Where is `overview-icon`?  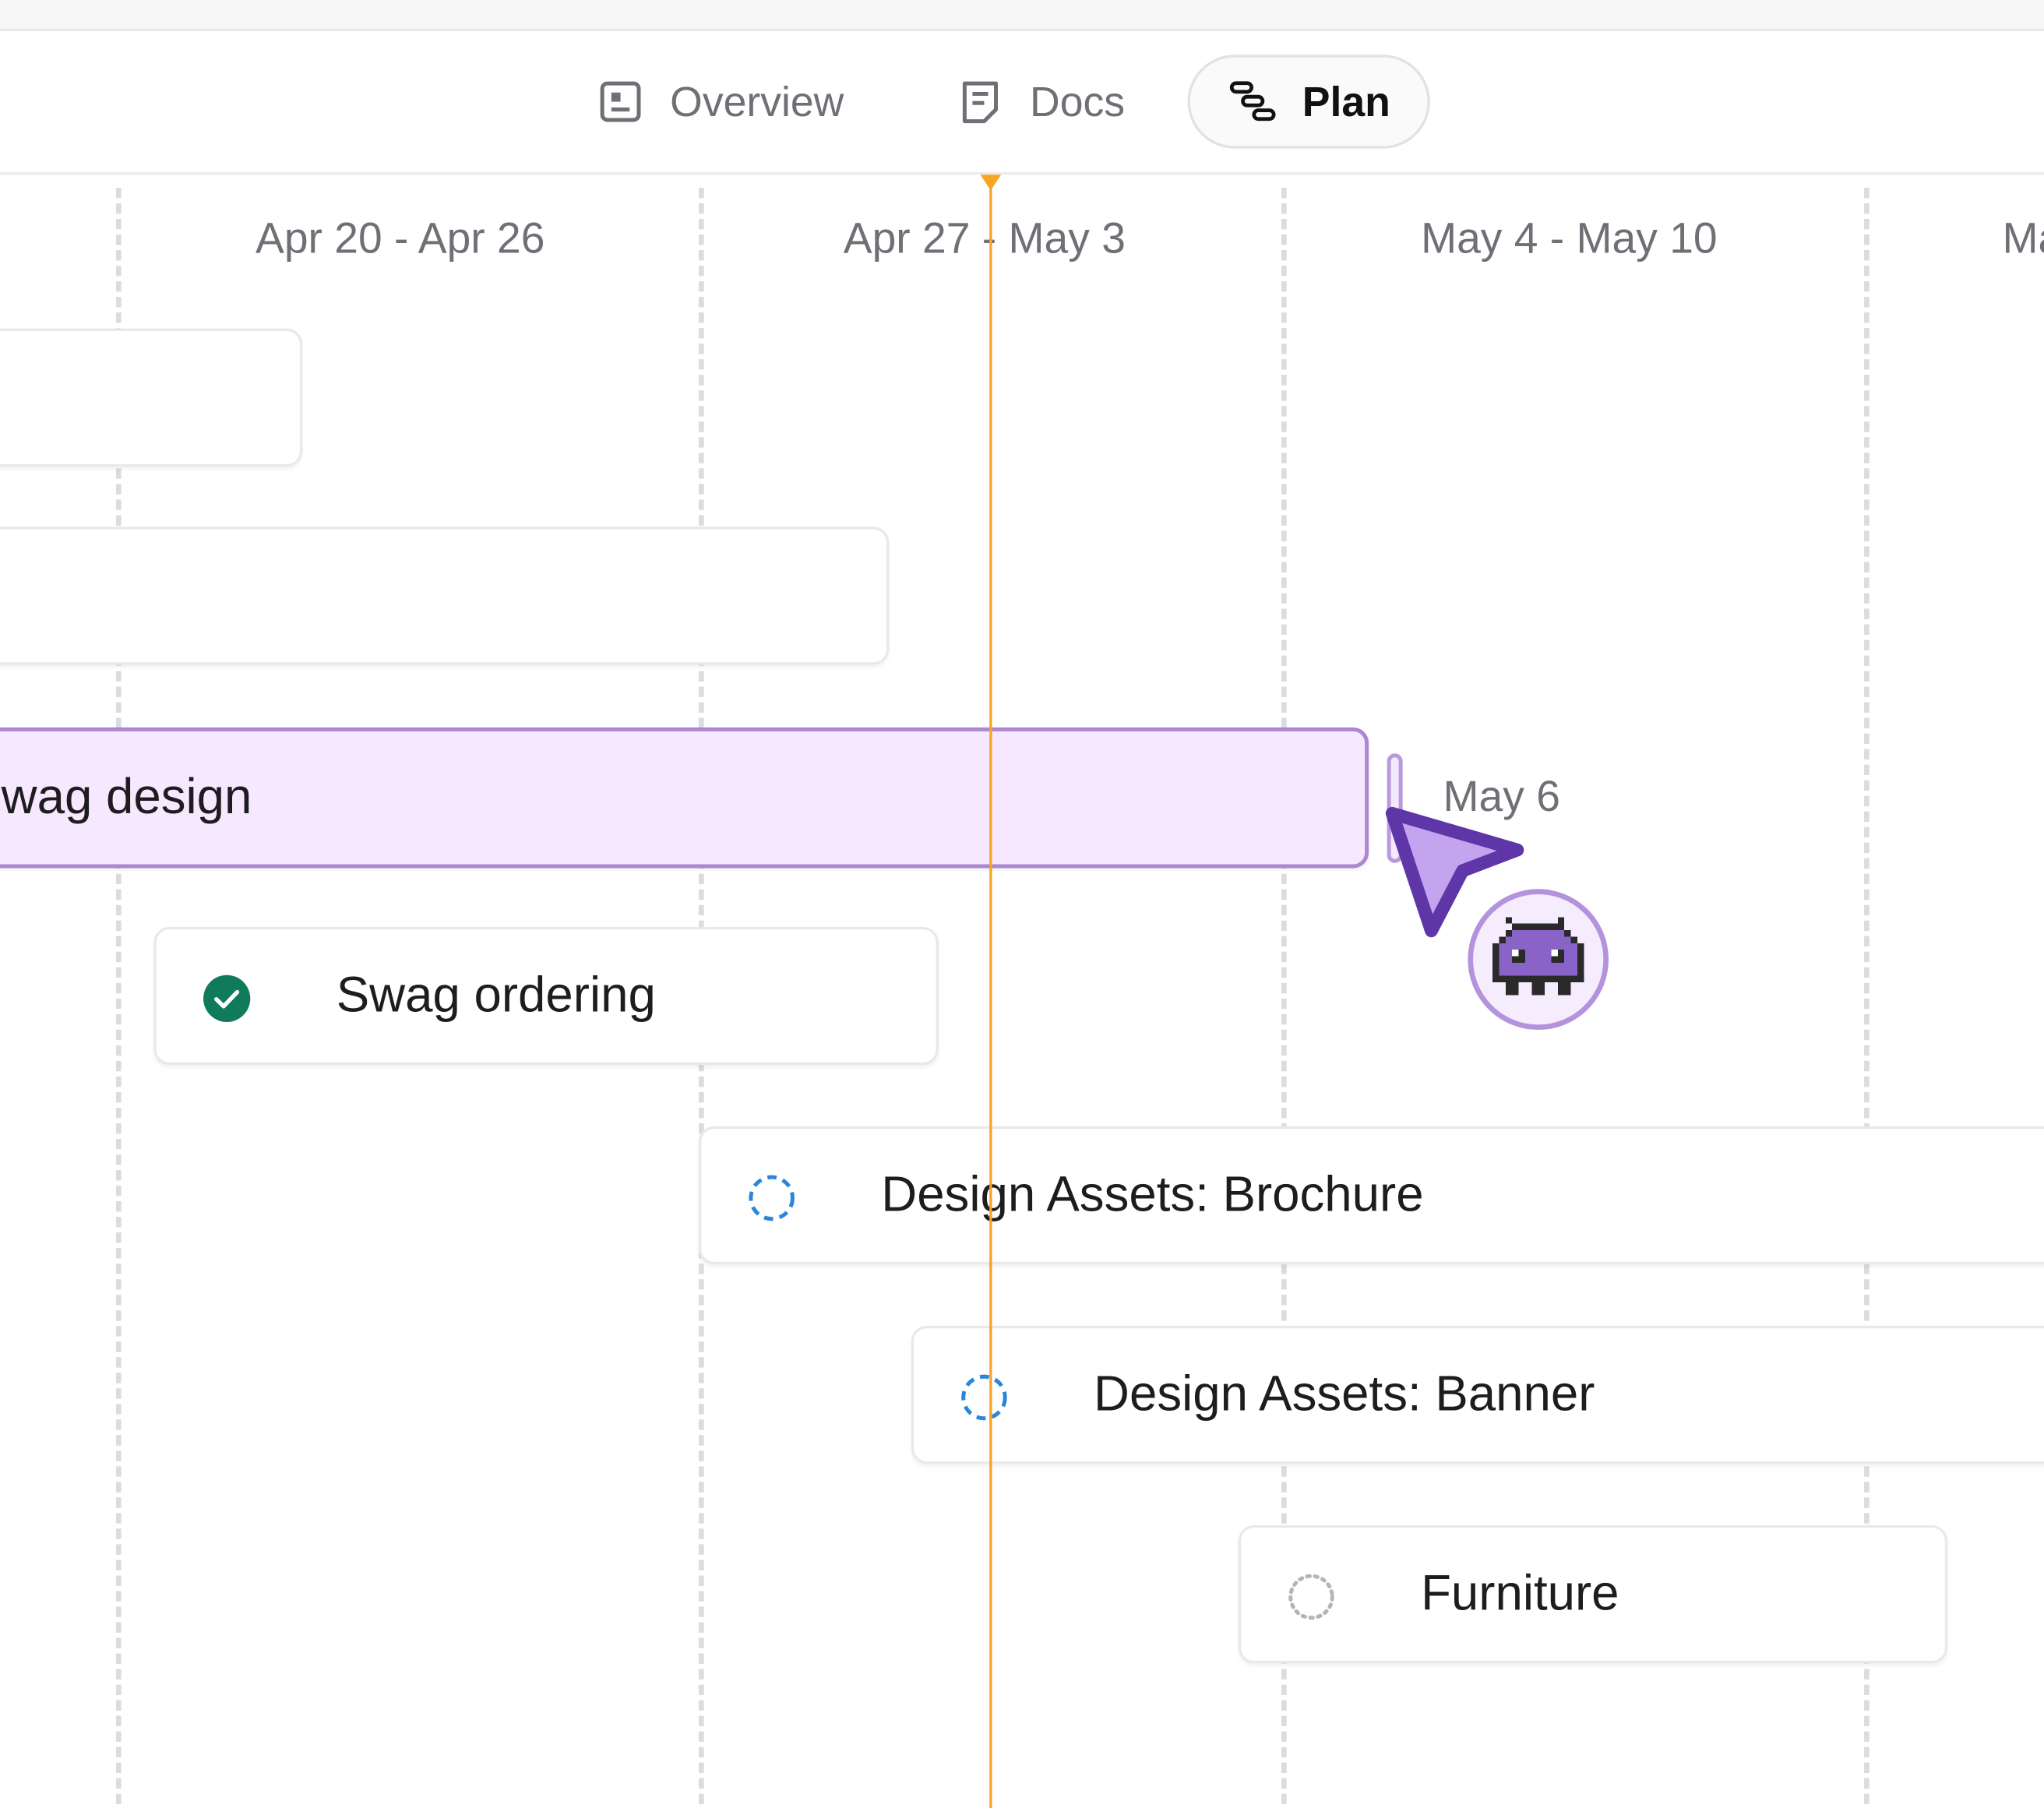 overview-icon is located at coordinates (620, 101).